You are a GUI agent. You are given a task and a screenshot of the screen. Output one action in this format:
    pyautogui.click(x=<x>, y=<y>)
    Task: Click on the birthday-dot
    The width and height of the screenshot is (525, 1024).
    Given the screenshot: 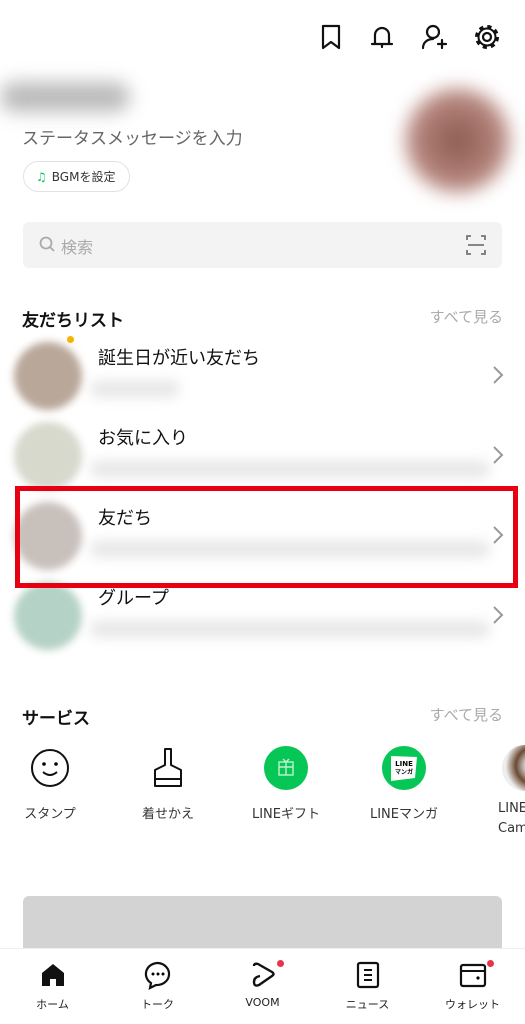 What is the action you would take?
    pyautogui.click(x=70, y=339)
    